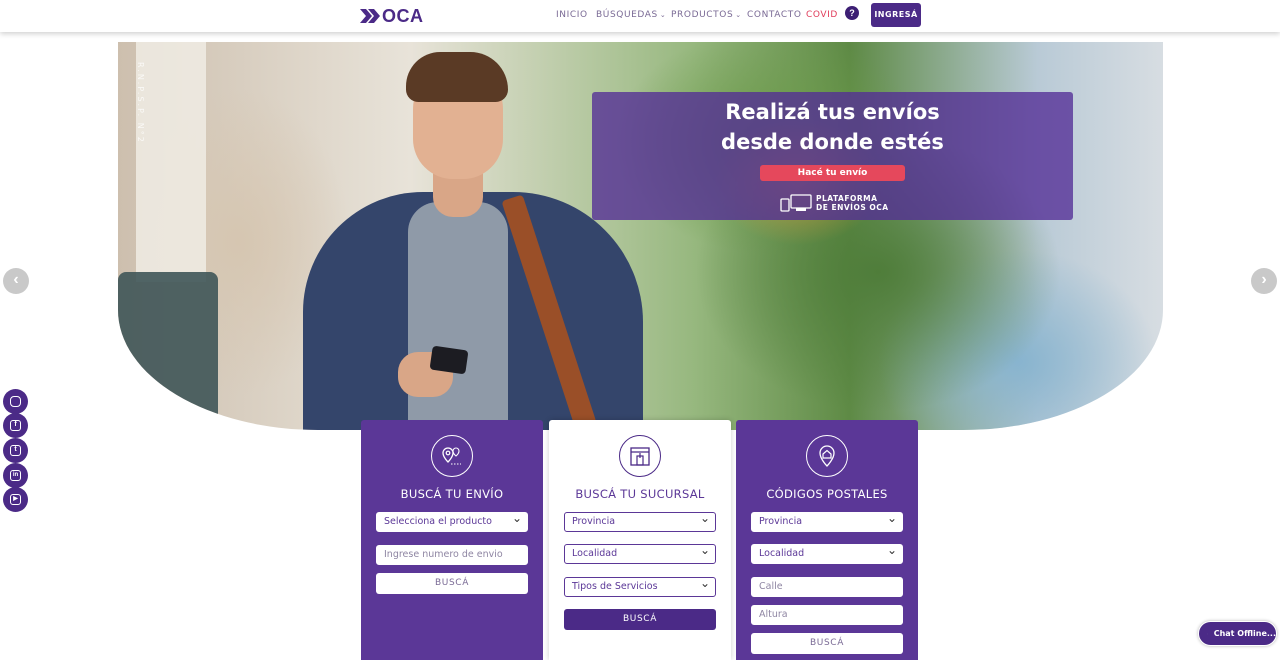 The width and height of the screenshot is (1280, 660). I want to click on postal-province-select: Provincia, so click(827, 522).